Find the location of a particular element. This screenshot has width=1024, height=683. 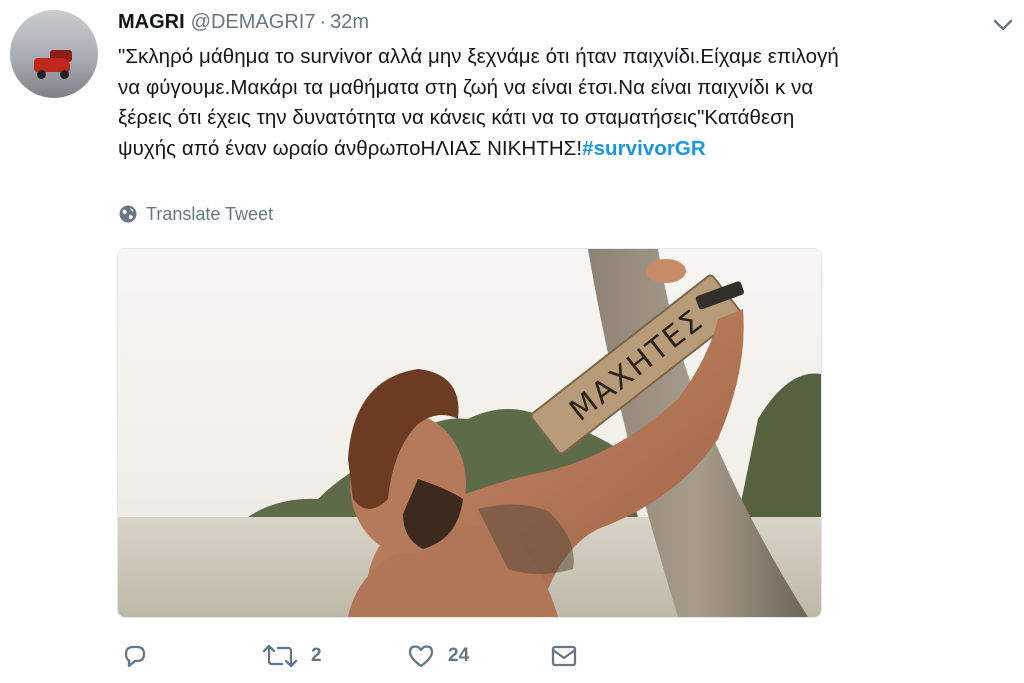

user-handle: @DEMAGRI7 is located at coordinates (253, 22).